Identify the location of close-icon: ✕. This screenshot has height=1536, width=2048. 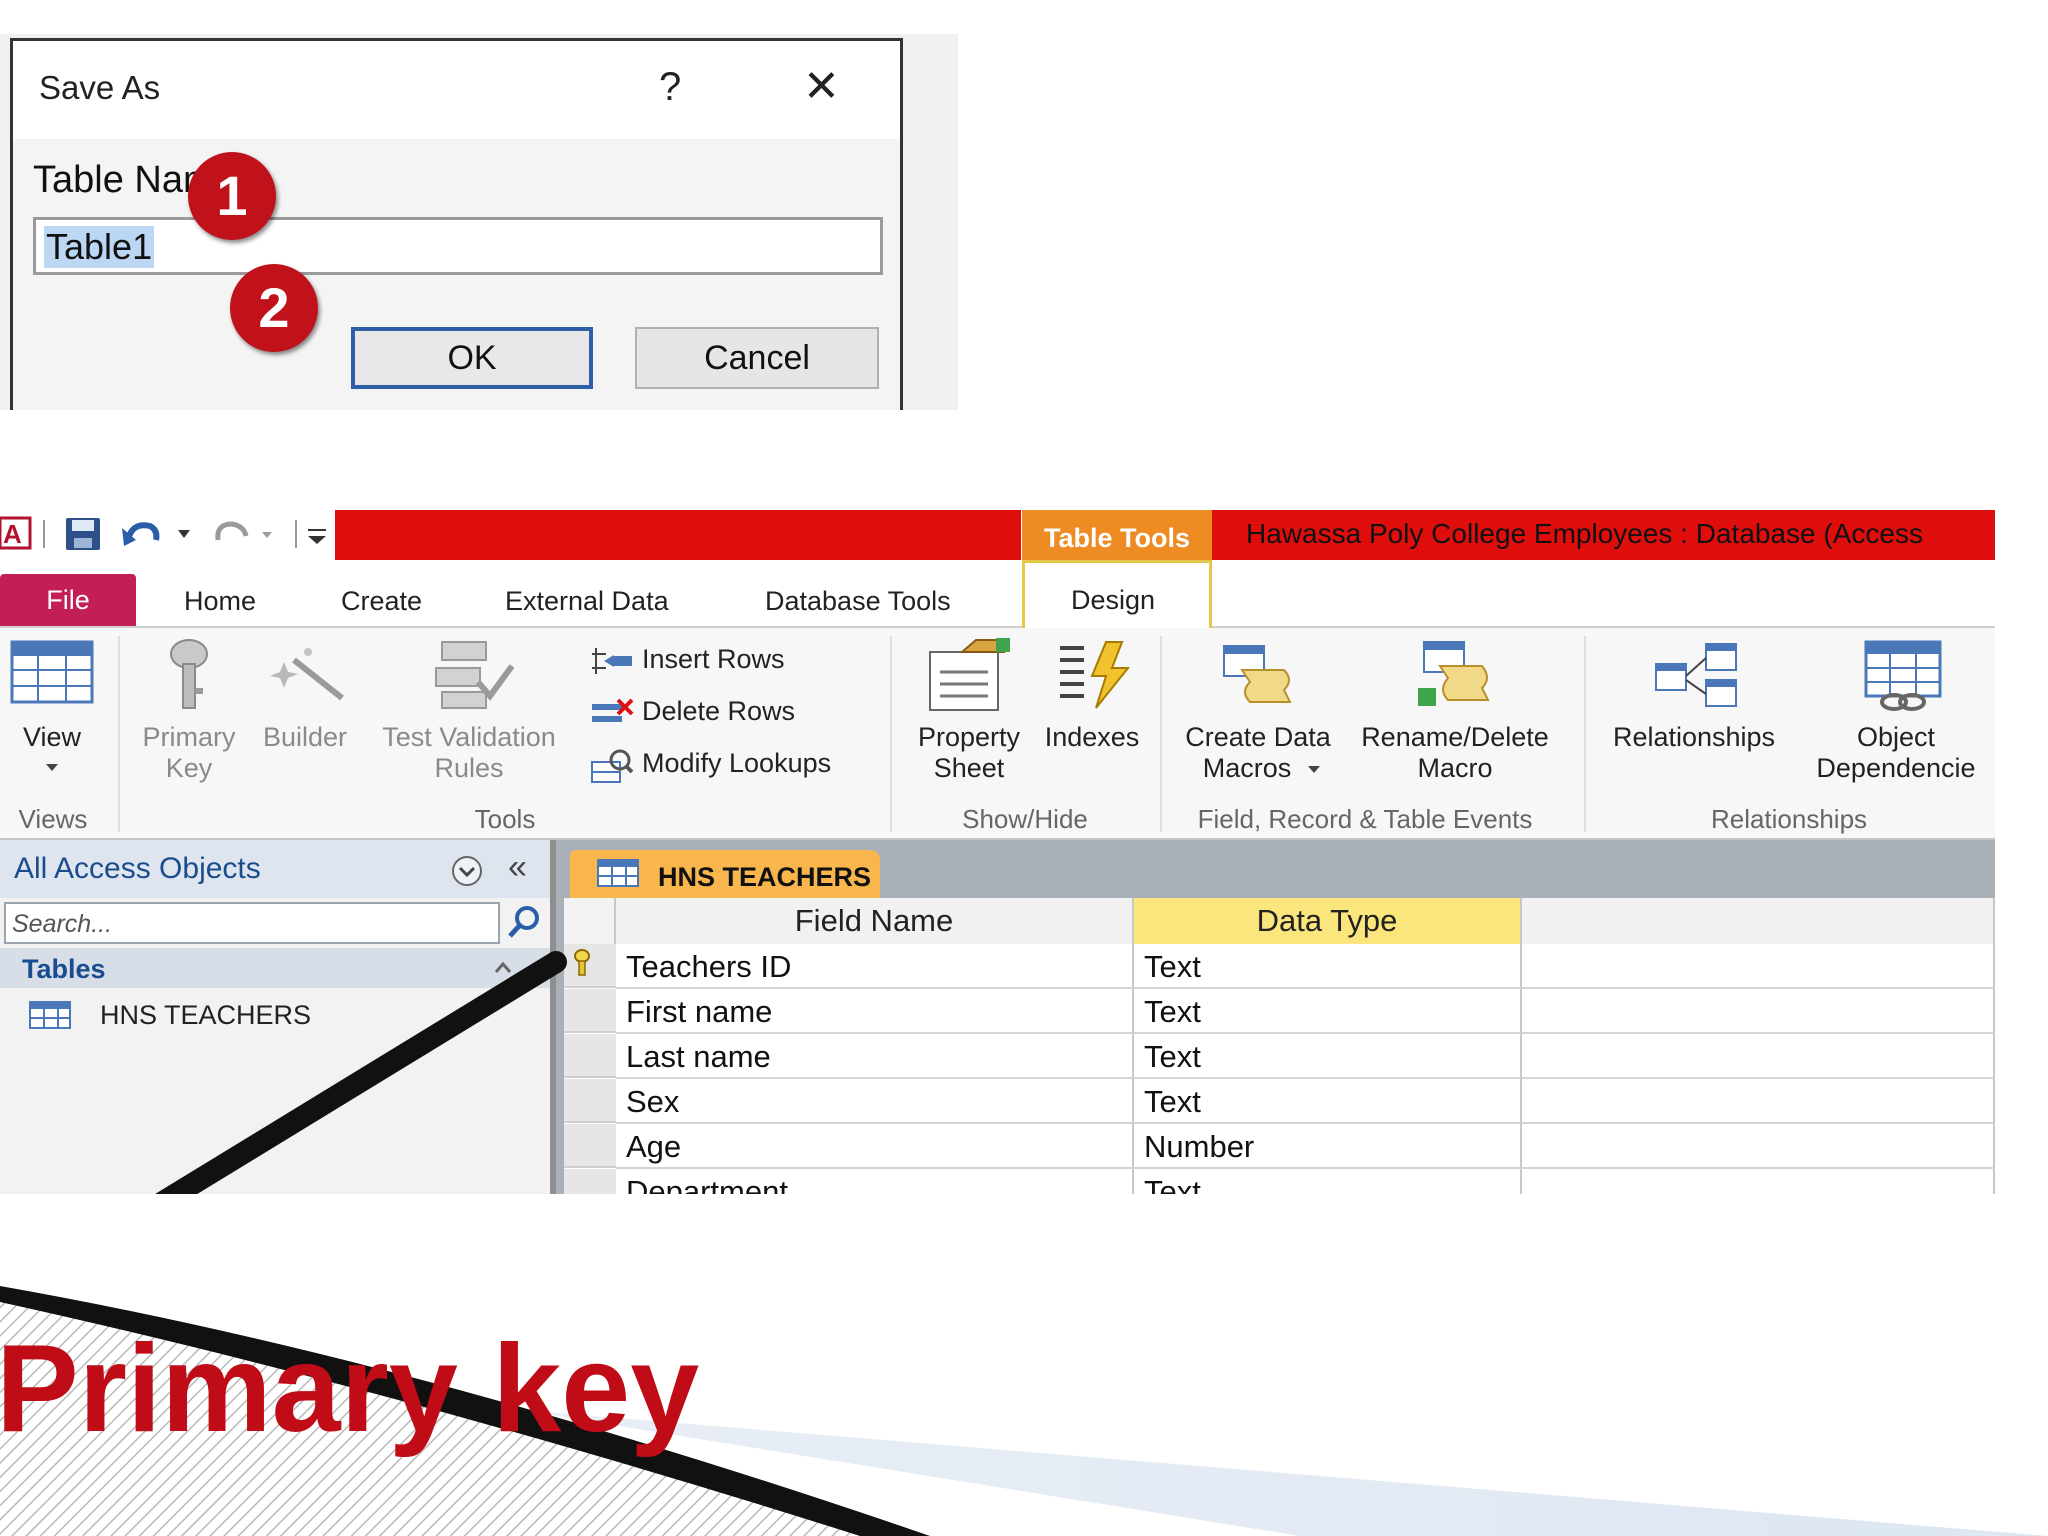
(821, 86).